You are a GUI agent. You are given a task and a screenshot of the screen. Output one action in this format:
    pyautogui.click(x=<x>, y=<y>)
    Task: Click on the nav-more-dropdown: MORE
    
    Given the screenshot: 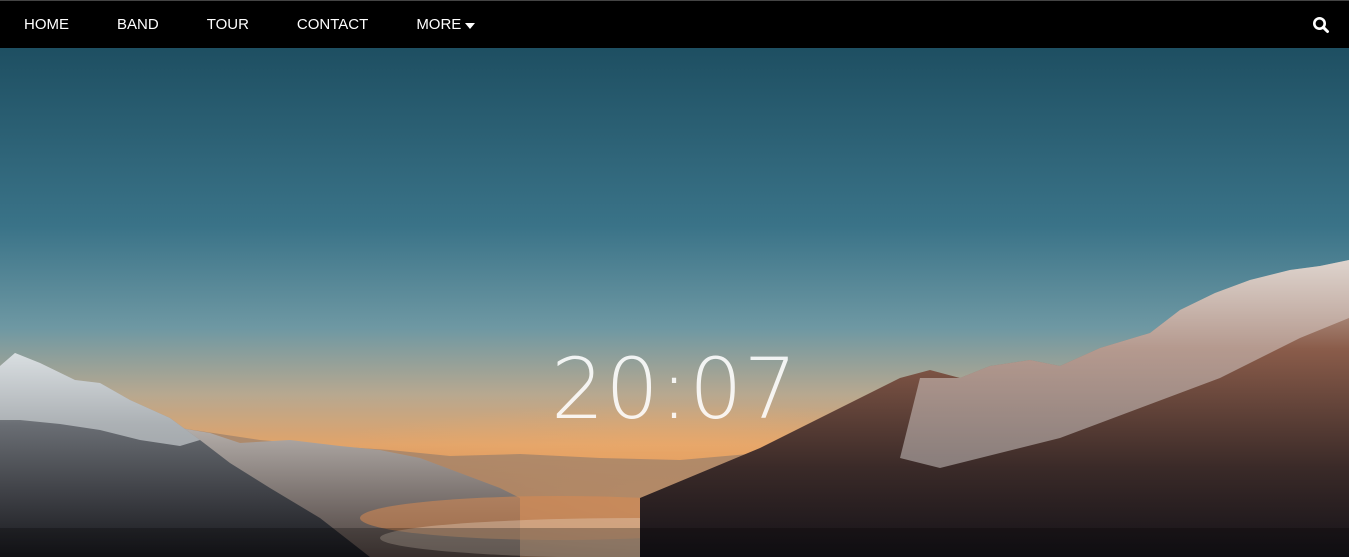 What is the action you would take?
    pyautogui.click(x=445, y=24)
    